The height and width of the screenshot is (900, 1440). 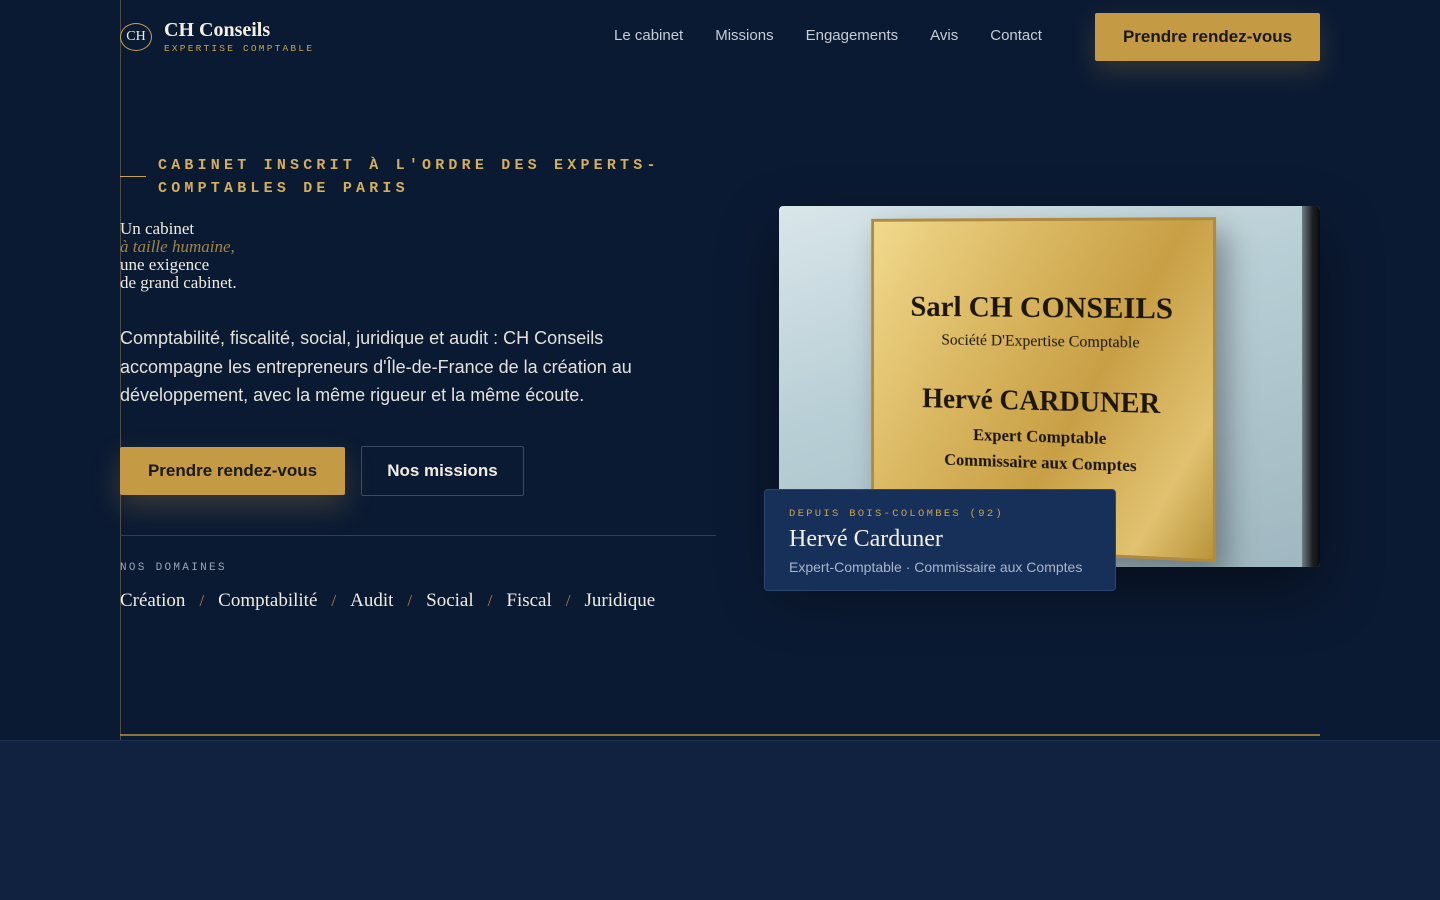 What do you see at coordinates (528, 601) in the screenshot?
I see `domain-item: Fiscal` at bounding box center [528, 601].